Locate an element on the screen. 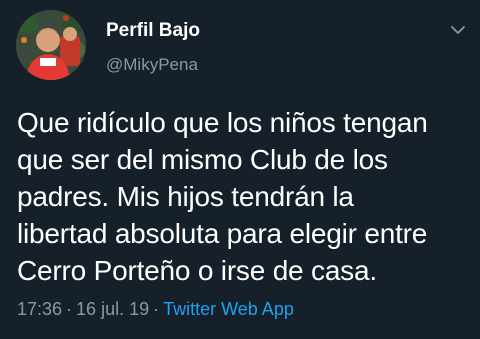 Image resolution: width=480 pixels, height=339 pixels. tweet-text-line: Que ridículo que los niños tengan is located at coordinates (222, 122).